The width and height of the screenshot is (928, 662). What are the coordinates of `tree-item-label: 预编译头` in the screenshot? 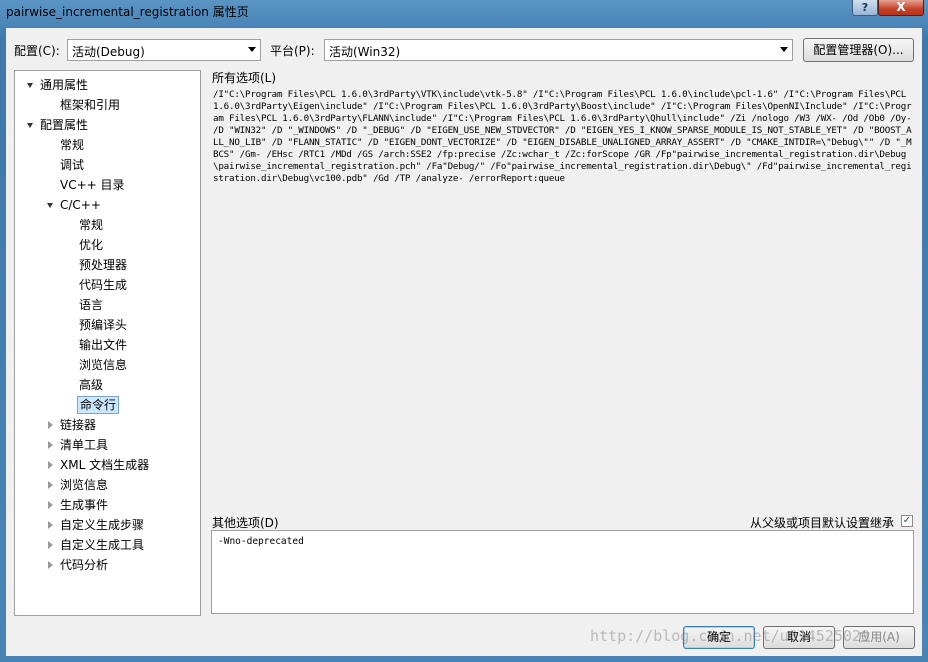 It's located at (103, 325).